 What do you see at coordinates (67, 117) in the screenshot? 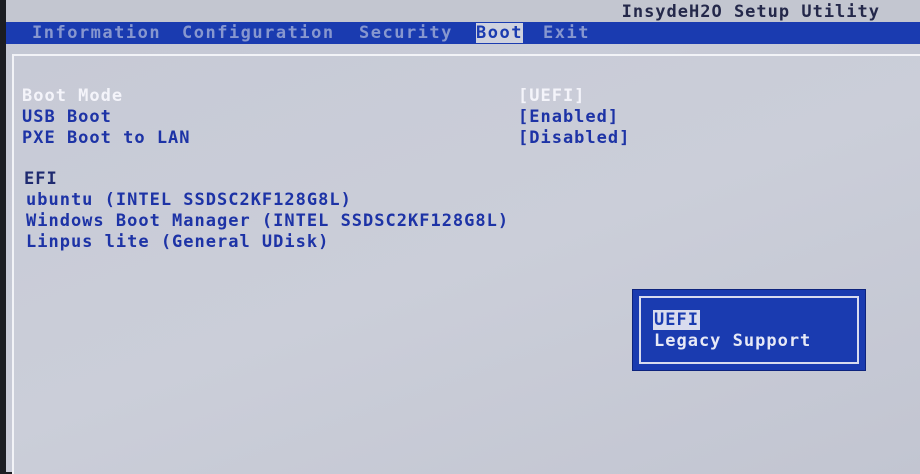
I see `usb-boot-label: USB Boot` at bounding box center [67, 117].